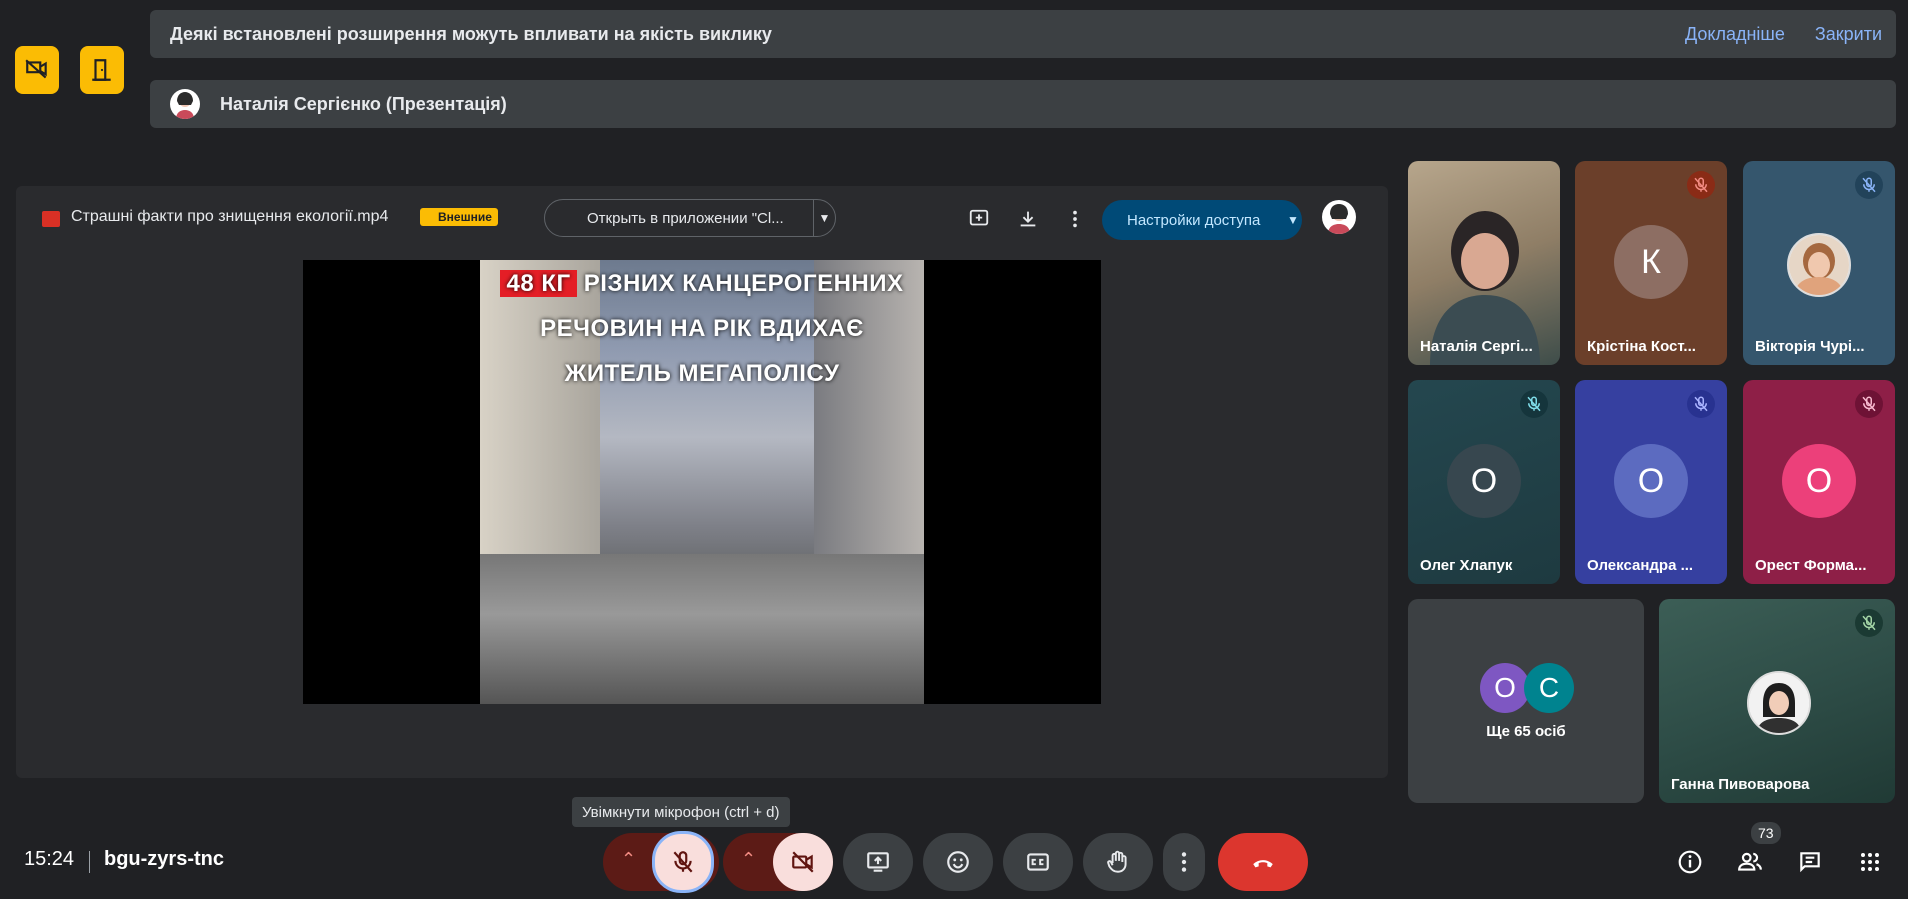 The image size is (1908, 899). I want to click on present-screen-icon, so click(878, 862).